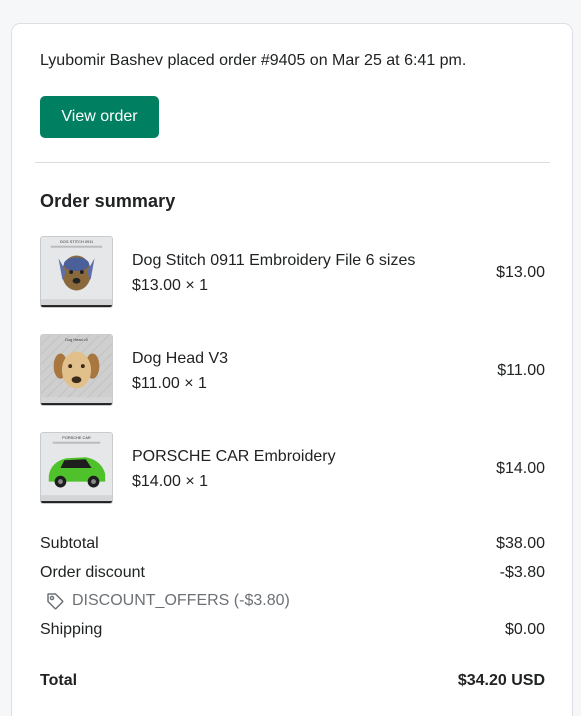 Image resolution: width=581 pixels, height=716 pixels. I want to click on order-summary-title: Order summary, so click(108, 201).